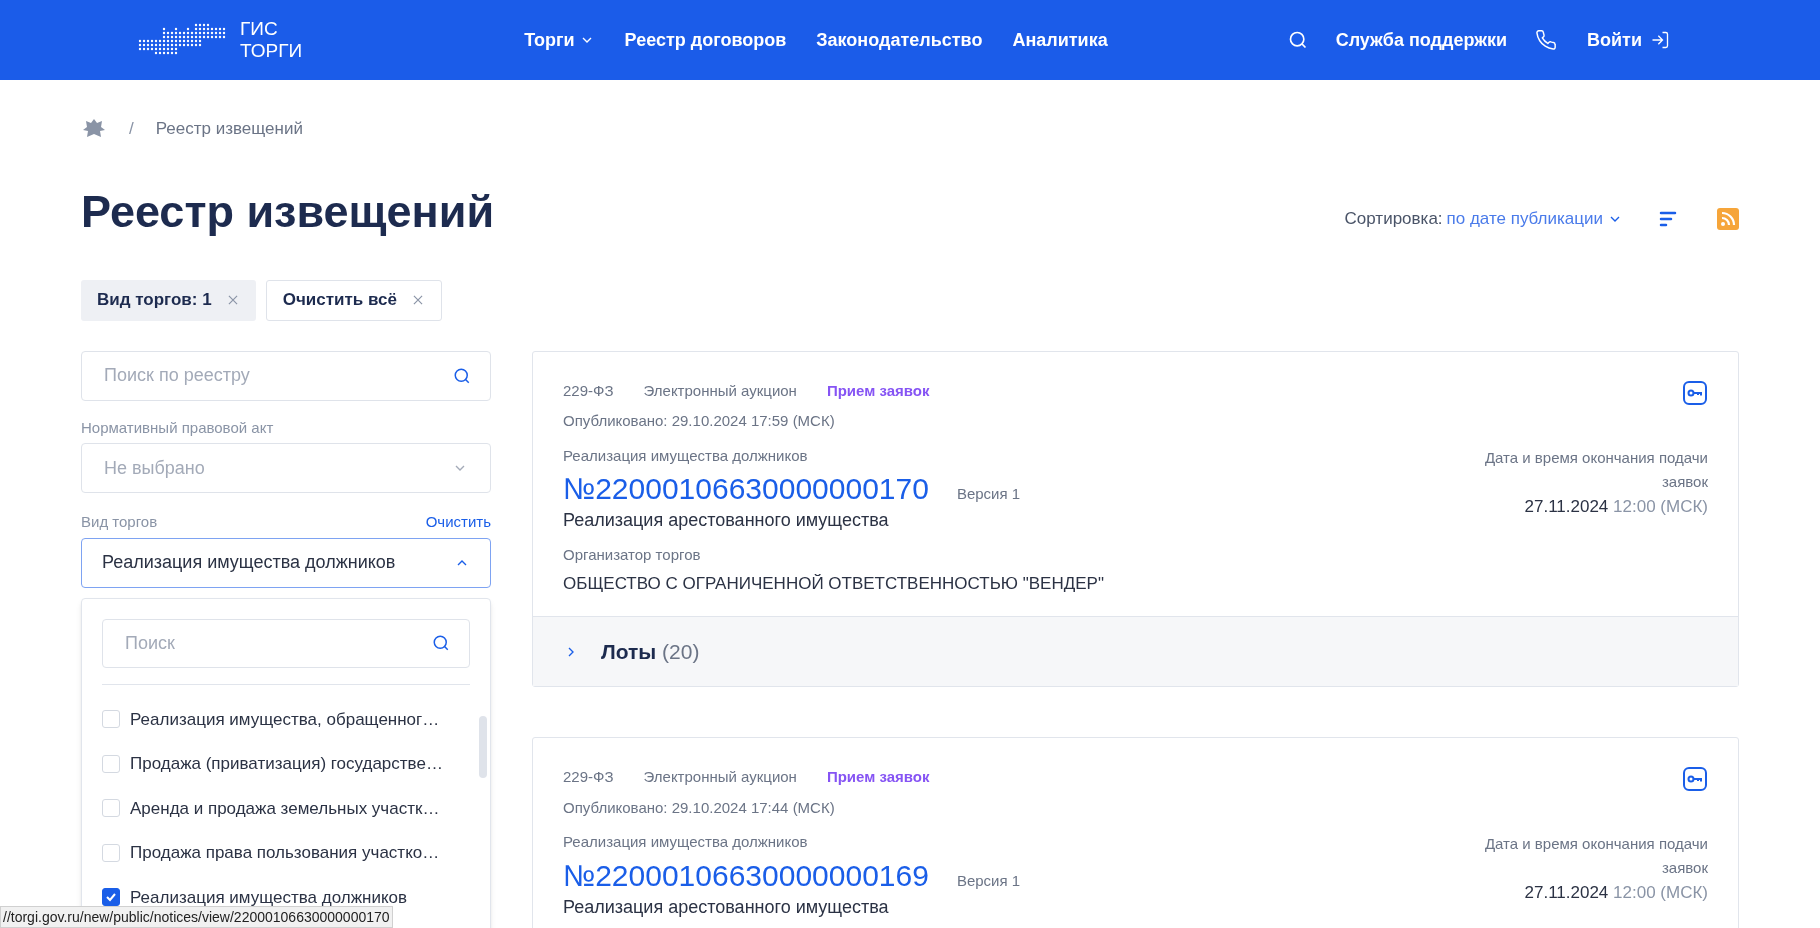  Describe the element at coordinates (1628, 40) in the screenshot. I see `login-button: Войти` at that location.